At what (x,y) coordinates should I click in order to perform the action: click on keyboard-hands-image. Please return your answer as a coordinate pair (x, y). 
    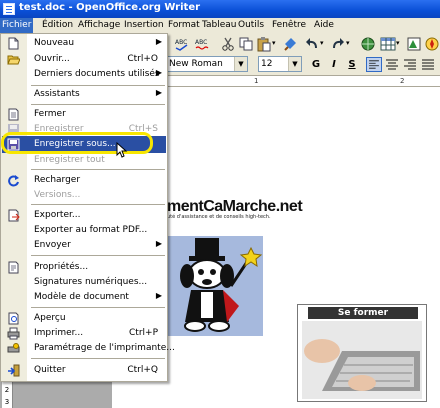
    Looking at the image, I should click on (362, 360).